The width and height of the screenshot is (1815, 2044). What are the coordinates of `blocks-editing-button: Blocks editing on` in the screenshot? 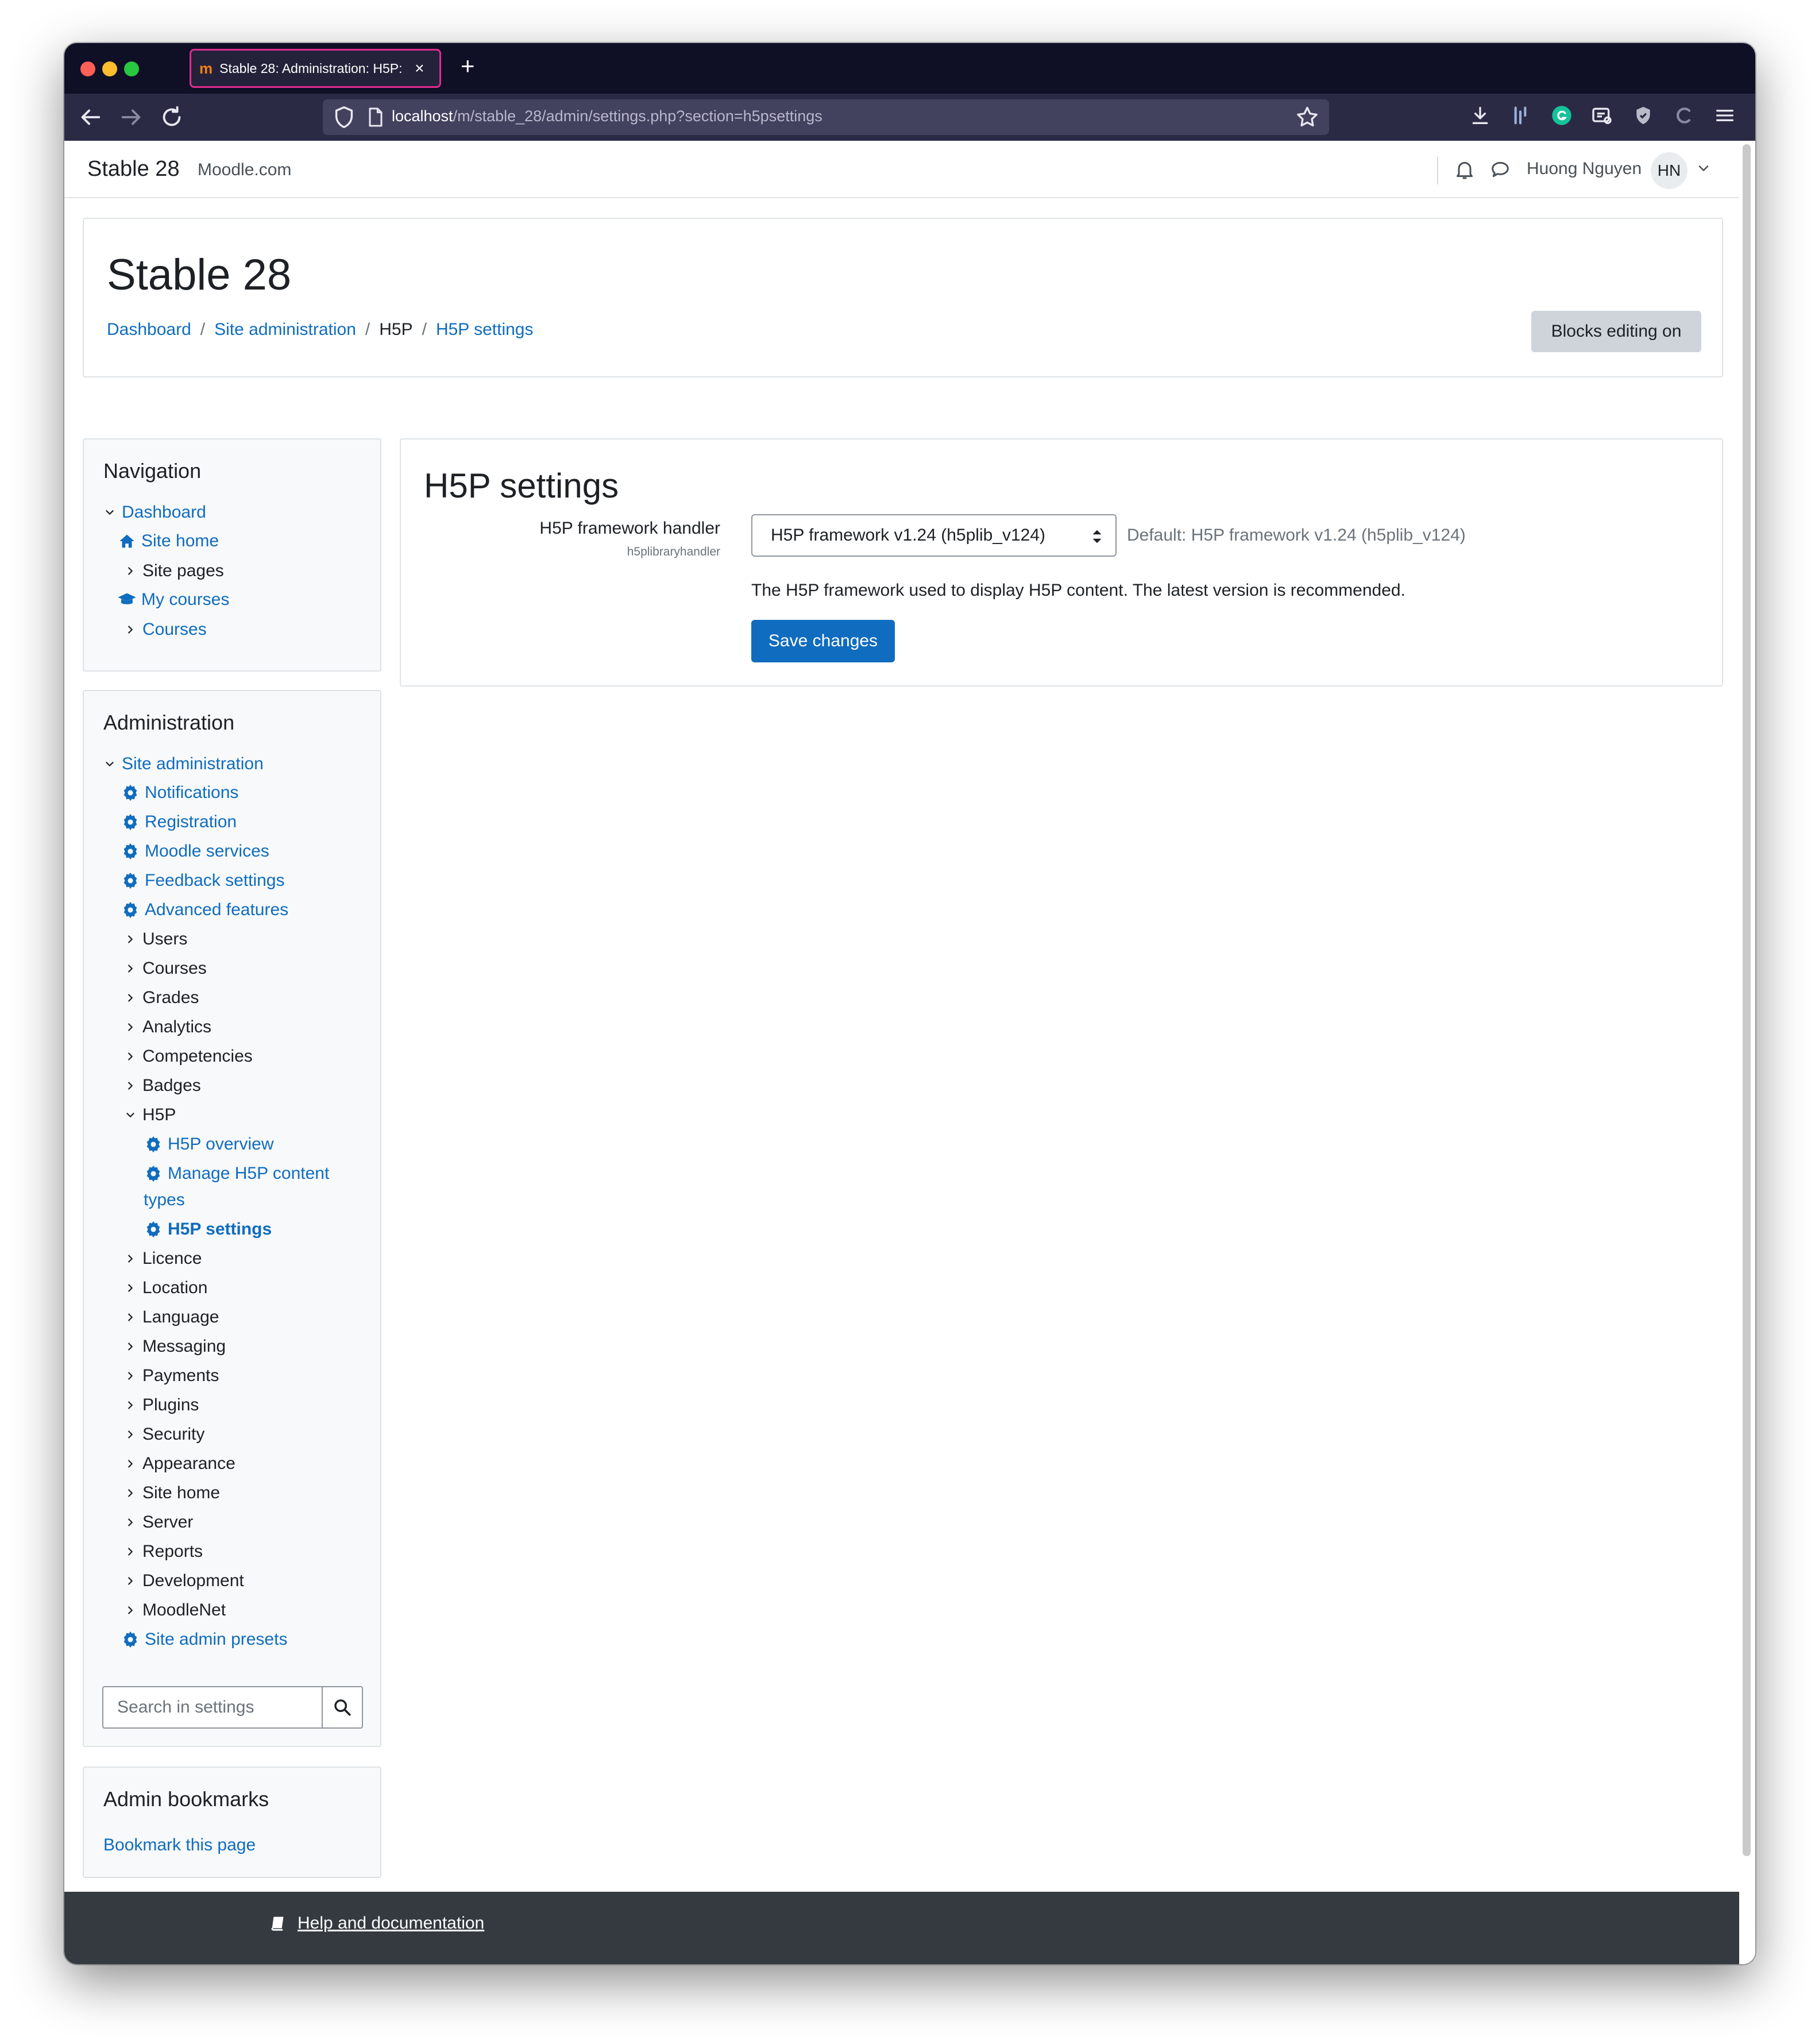 It's located at (1616, 332).